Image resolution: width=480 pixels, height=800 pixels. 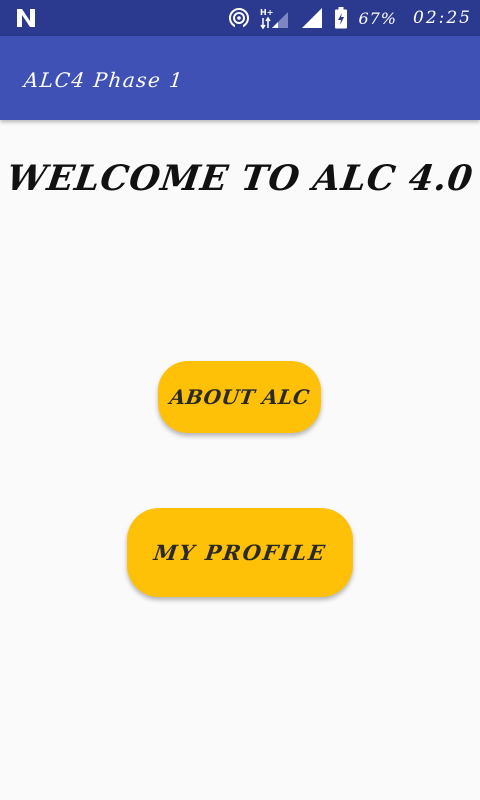 I want to click on welcome-heading: WELCOME TO ALC 4.0, so click(x=240, y=178).